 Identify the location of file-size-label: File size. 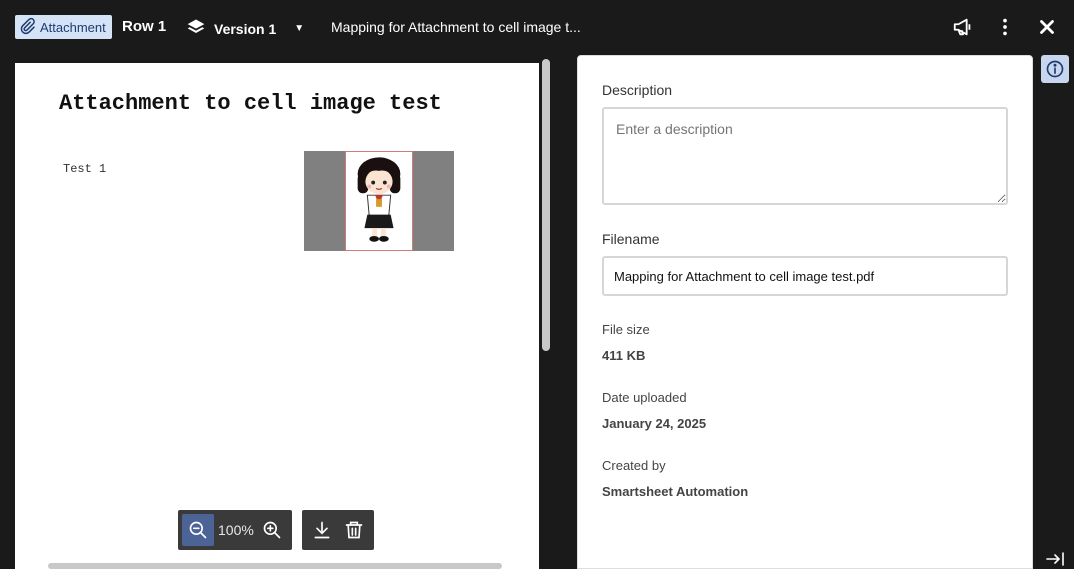
(626, 329).